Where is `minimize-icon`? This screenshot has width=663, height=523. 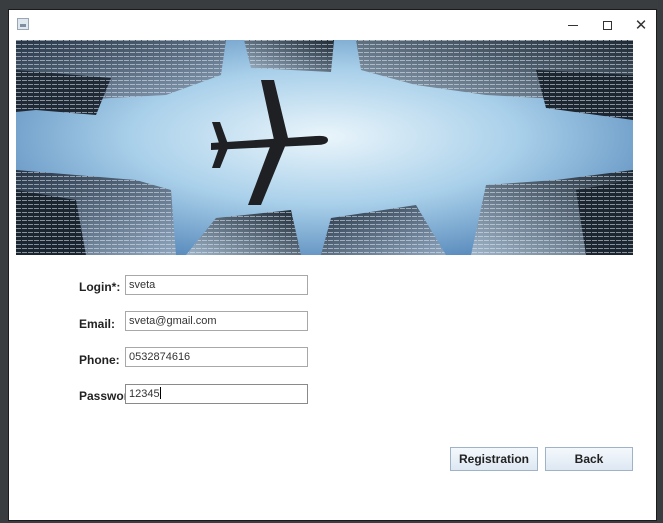
minimize-icon is located at coordinates (573, 25).